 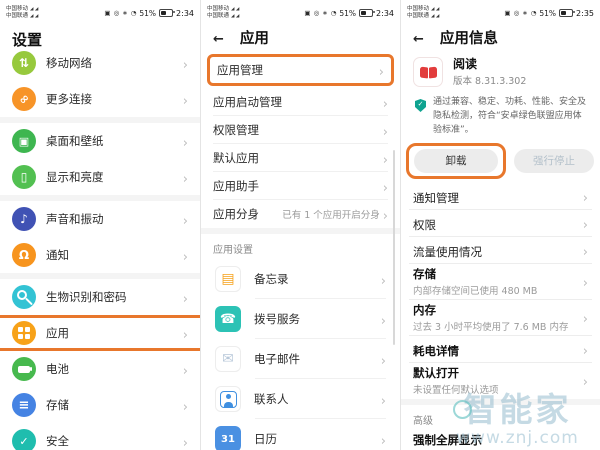 What do you see at coordinates (100, 369) in the screenshot?
I see `settings-row-battery: 电池` at bounding box center [100, 369].